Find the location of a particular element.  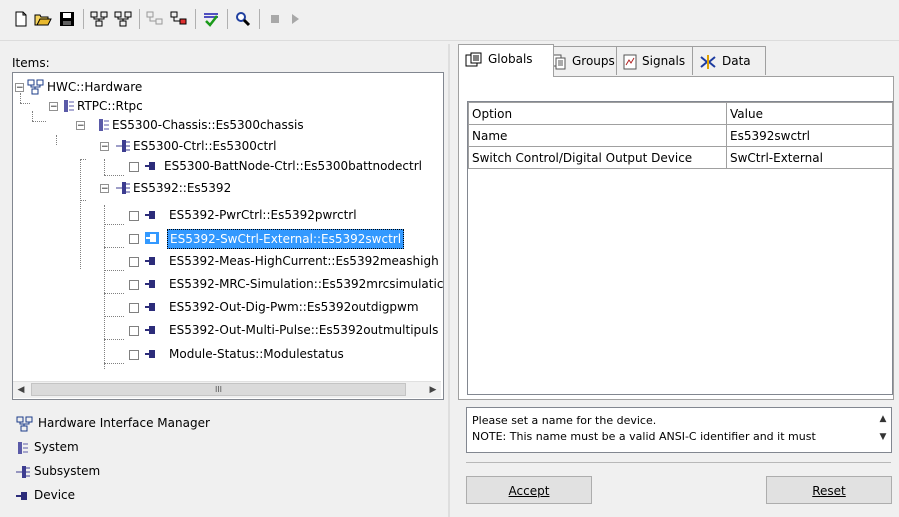

play-icon is located at coordinates (295, 19).